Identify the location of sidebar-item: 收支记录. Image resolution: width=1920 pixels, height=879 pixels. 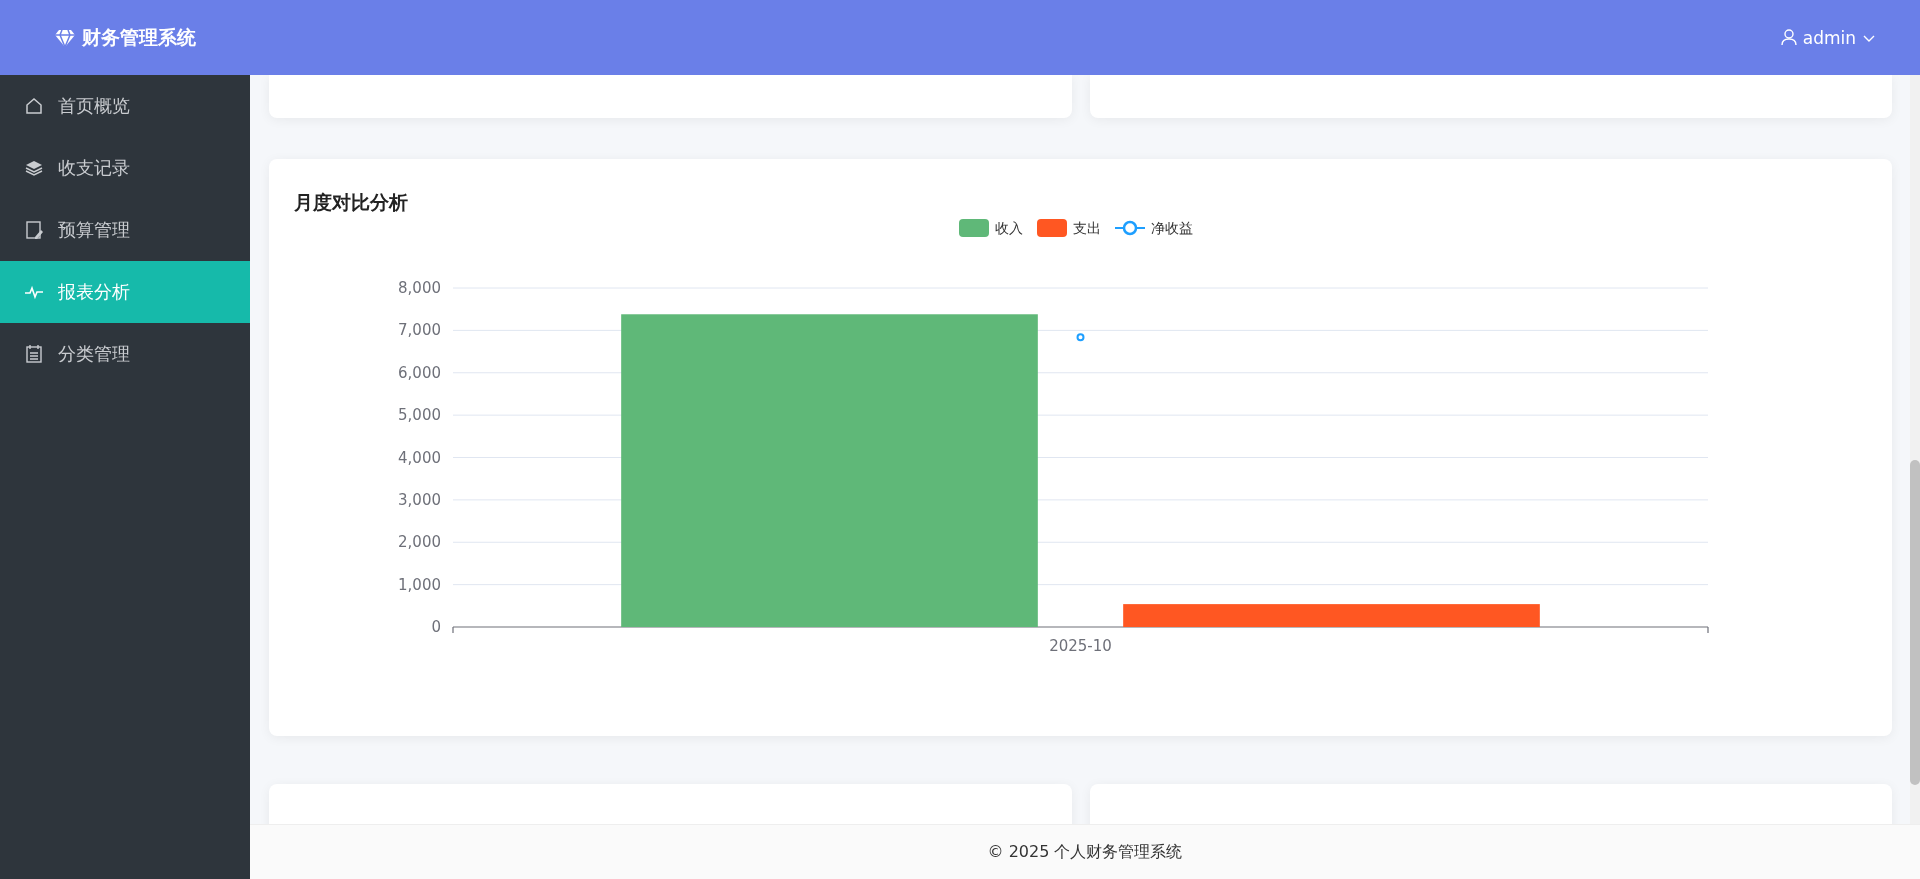
(125, 168).